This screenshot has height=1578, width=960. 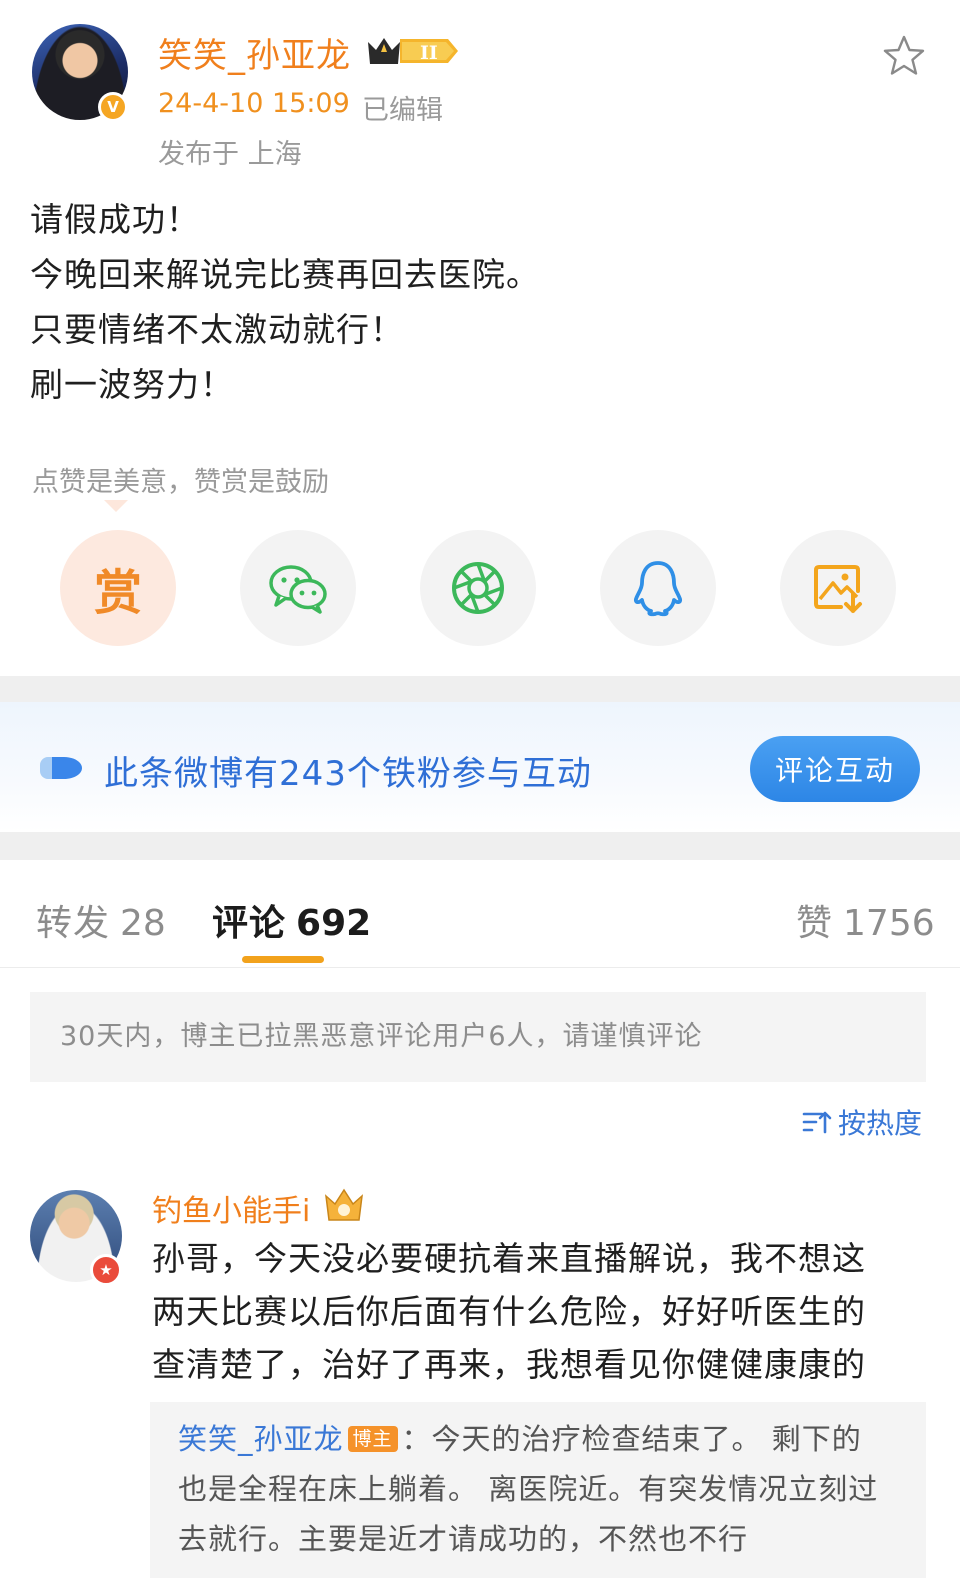 What do you see at coordinates (817, 1122) in the screenshot?
I see `sort-icon` at bounding box center [817, 1122].